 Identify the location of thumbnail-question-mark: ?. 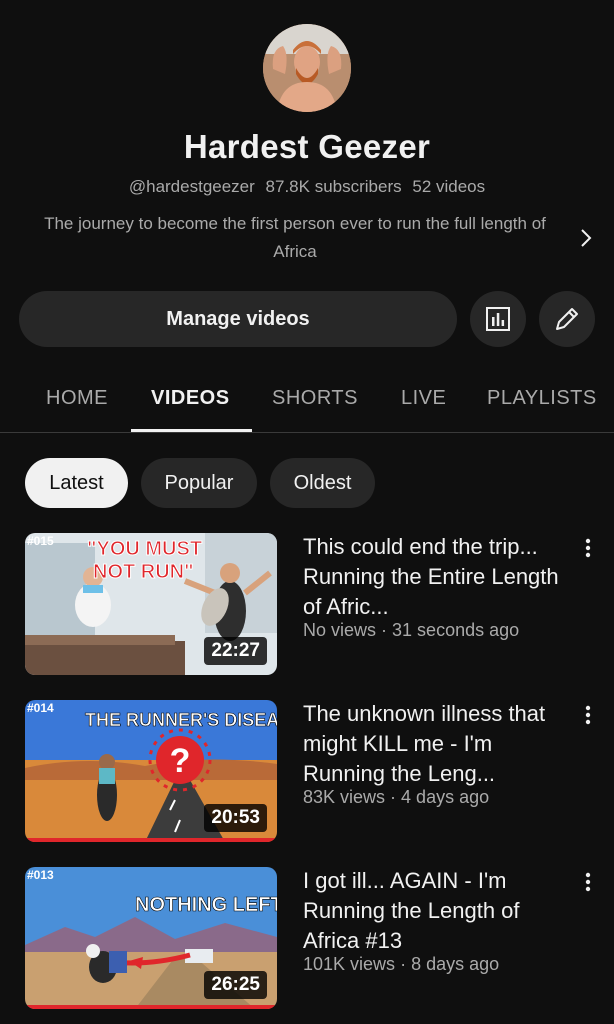
(180, 761).